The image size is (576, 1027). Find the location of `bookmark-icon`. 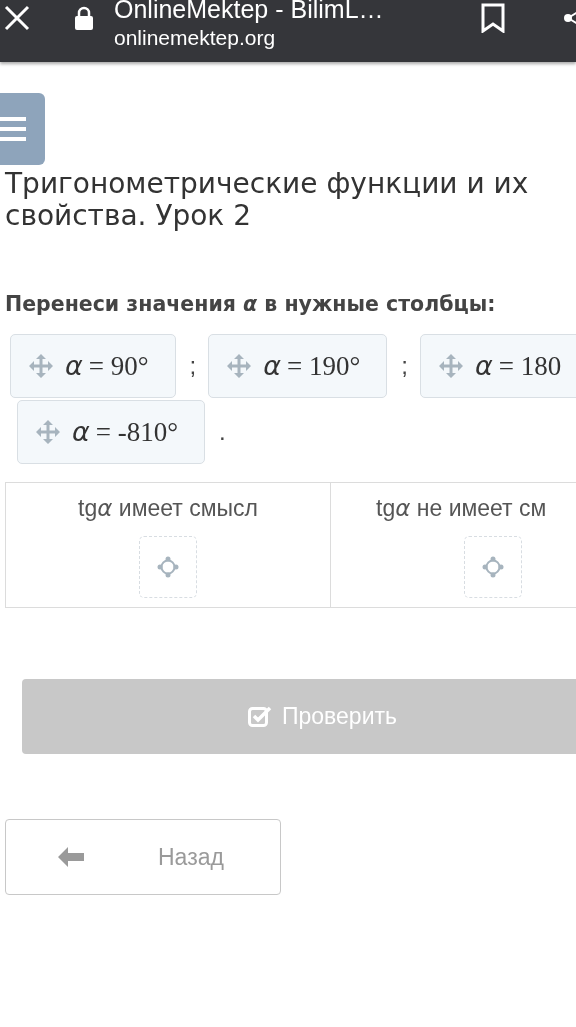

bookmark-icon is located at coordinates (493, 18).